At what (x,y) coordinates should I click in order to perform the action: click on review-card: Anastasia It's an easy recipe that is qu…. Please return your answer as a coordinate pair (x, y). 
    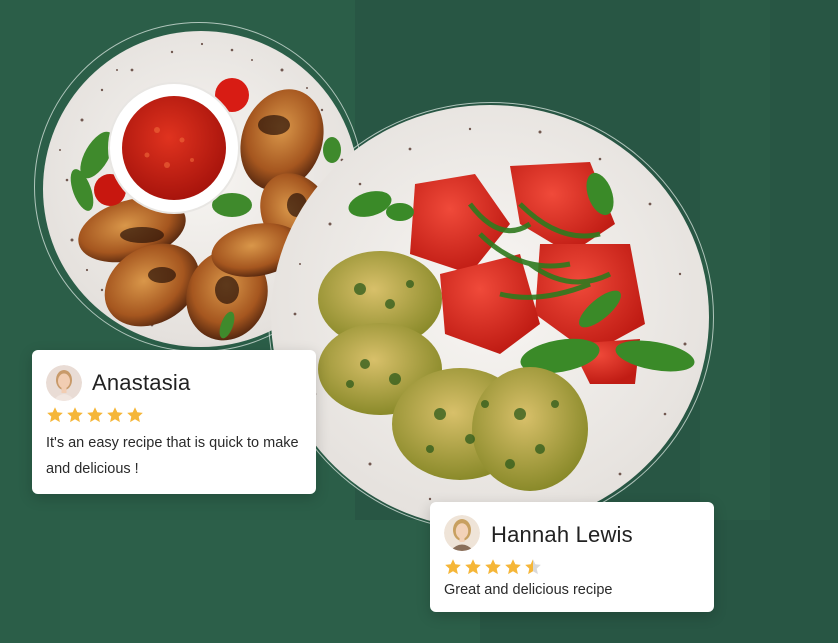
    Looking at the image, I should click on (174, 422).